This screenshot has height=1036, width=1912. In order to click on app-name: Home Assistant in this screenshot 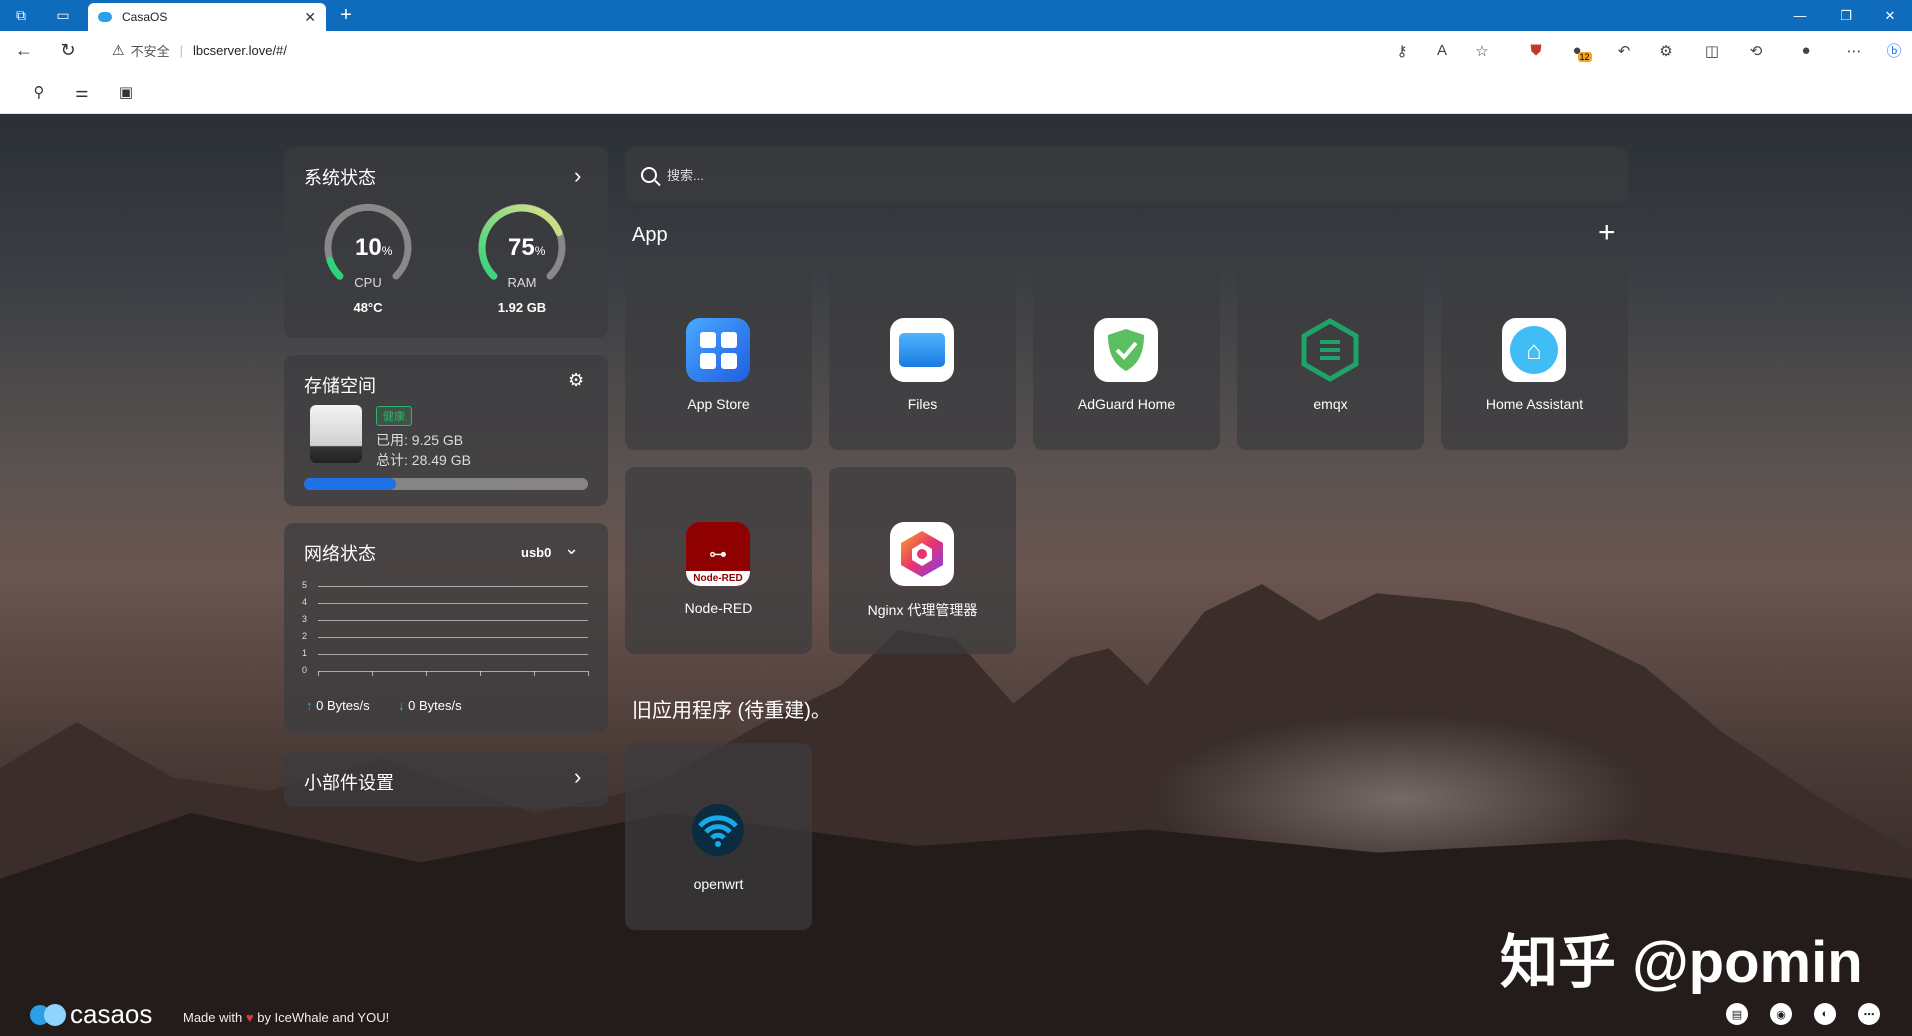, I will do `click(1534, 404)`.